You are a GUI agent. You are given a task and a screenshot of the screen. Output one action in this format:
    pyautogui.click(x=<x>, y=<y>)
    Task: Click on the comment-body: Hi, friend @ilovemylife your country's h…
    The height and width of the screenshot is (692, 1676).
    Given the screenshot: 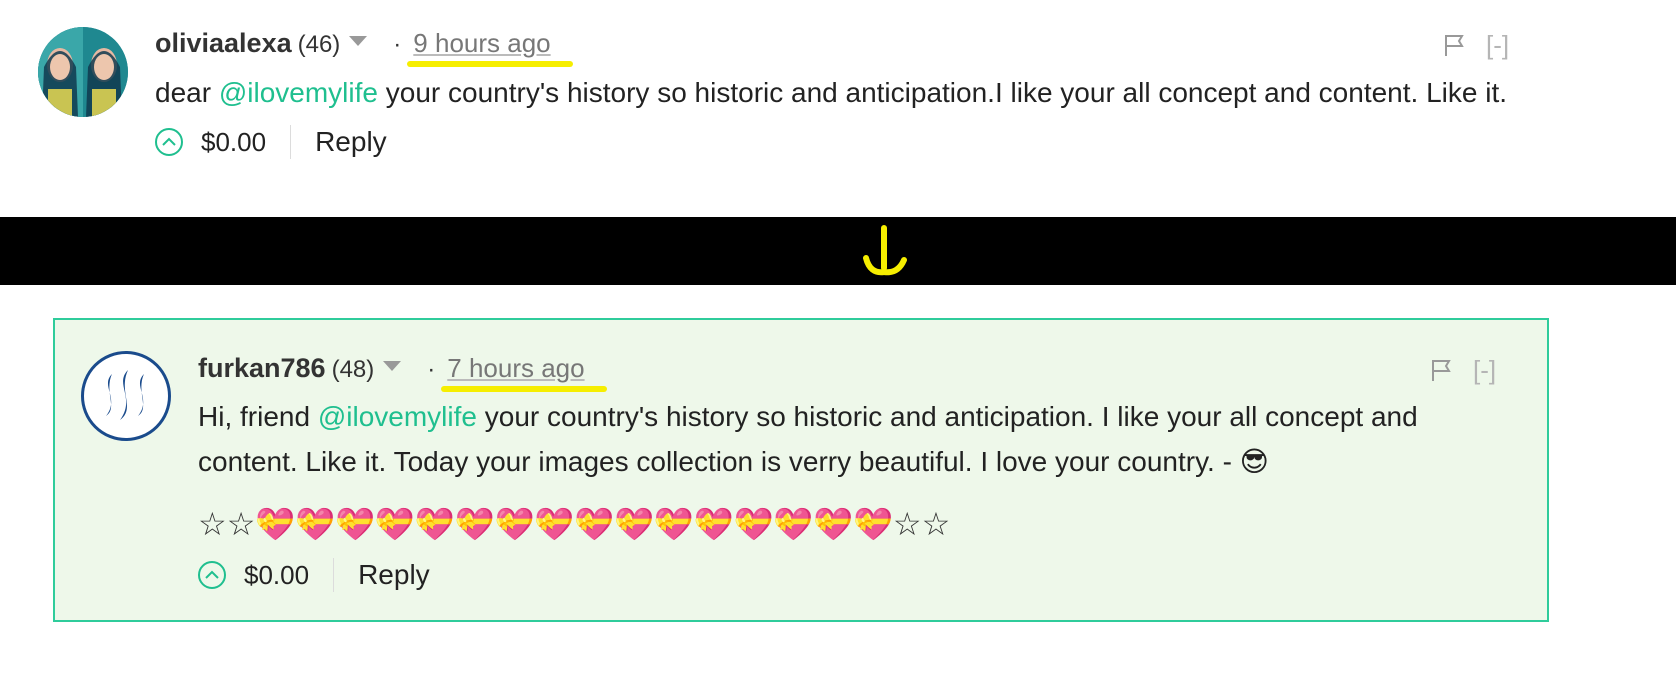 What is the action you would take?
    pyautogui.click(x=833, y=439)
    